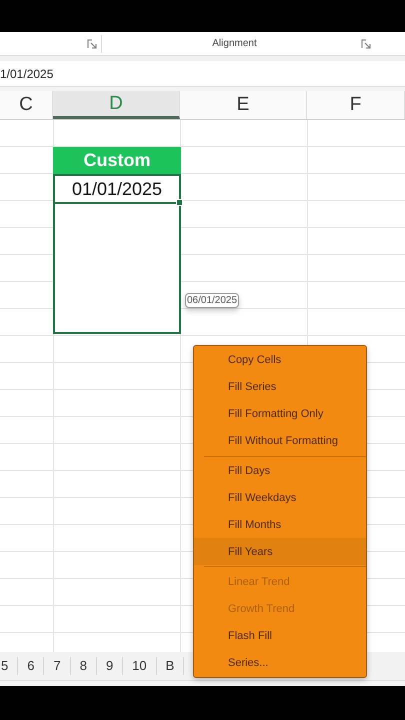 The image size is (405, 720). I want to click on fill-handle, so click(179, 202).